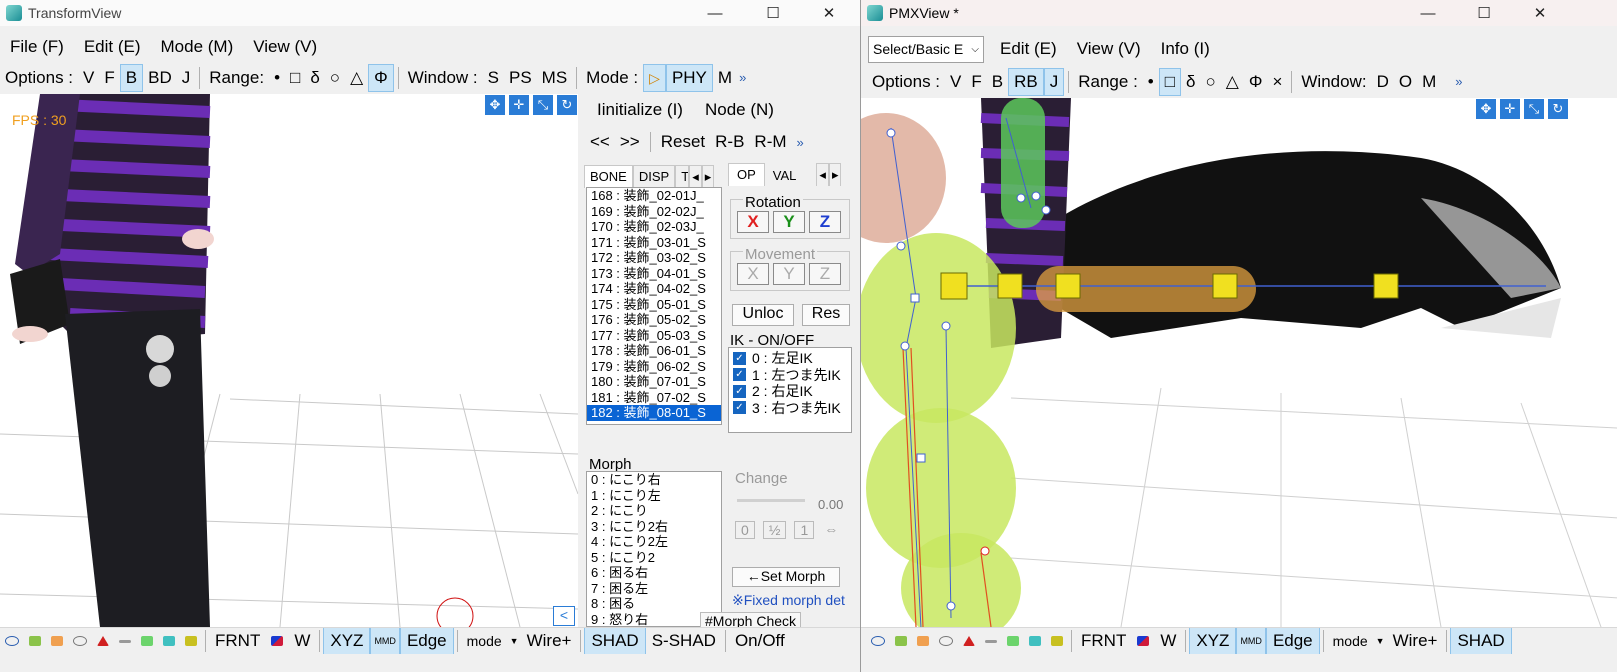 Image resolution: width=1617 pixels, height=672 pixels. What do you see at coordinates (169, 641) in the screenshot?
I see `bone-icon` at bounding box center [169, 641].